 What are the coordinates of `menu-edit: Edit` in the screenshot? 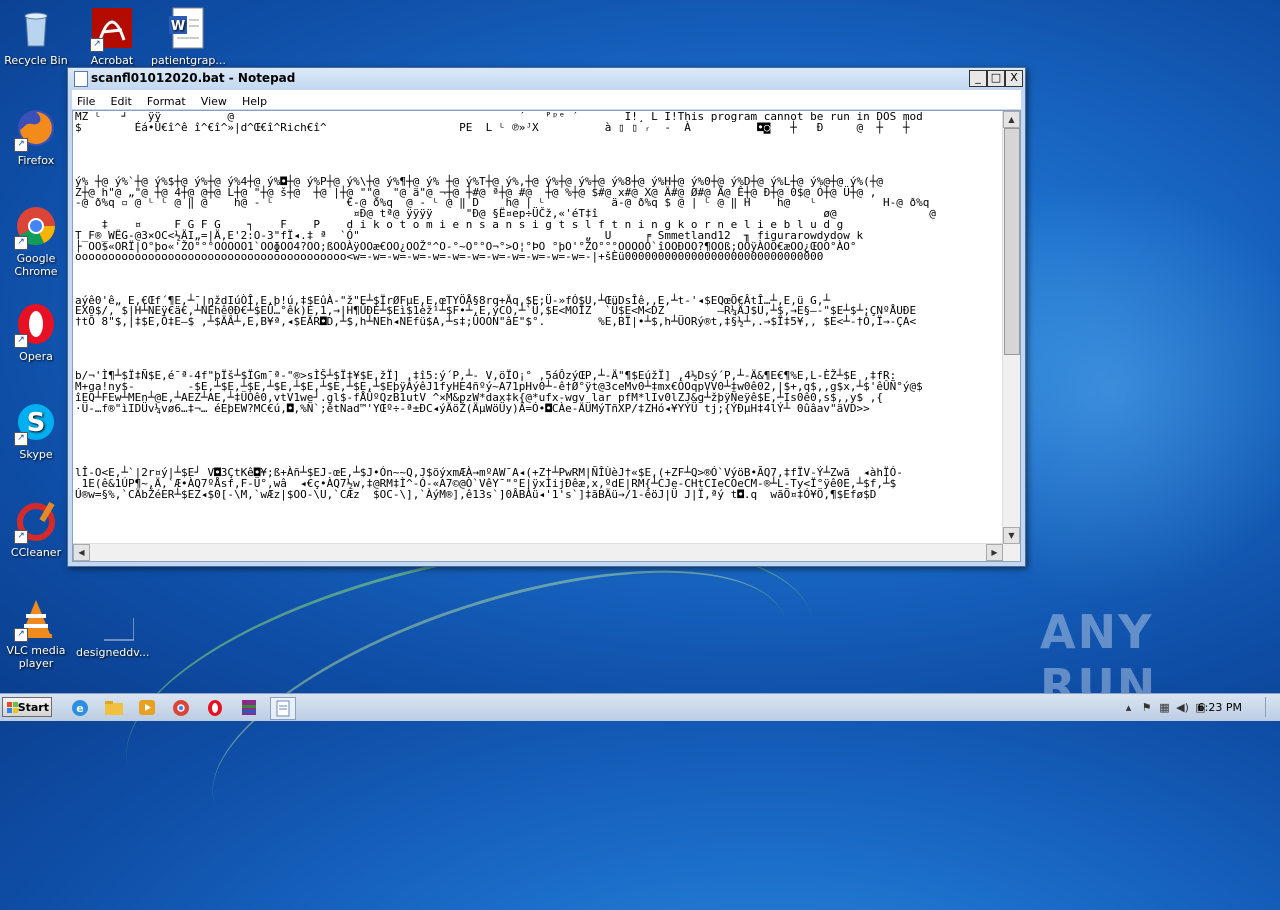 It's located at (121, 101).